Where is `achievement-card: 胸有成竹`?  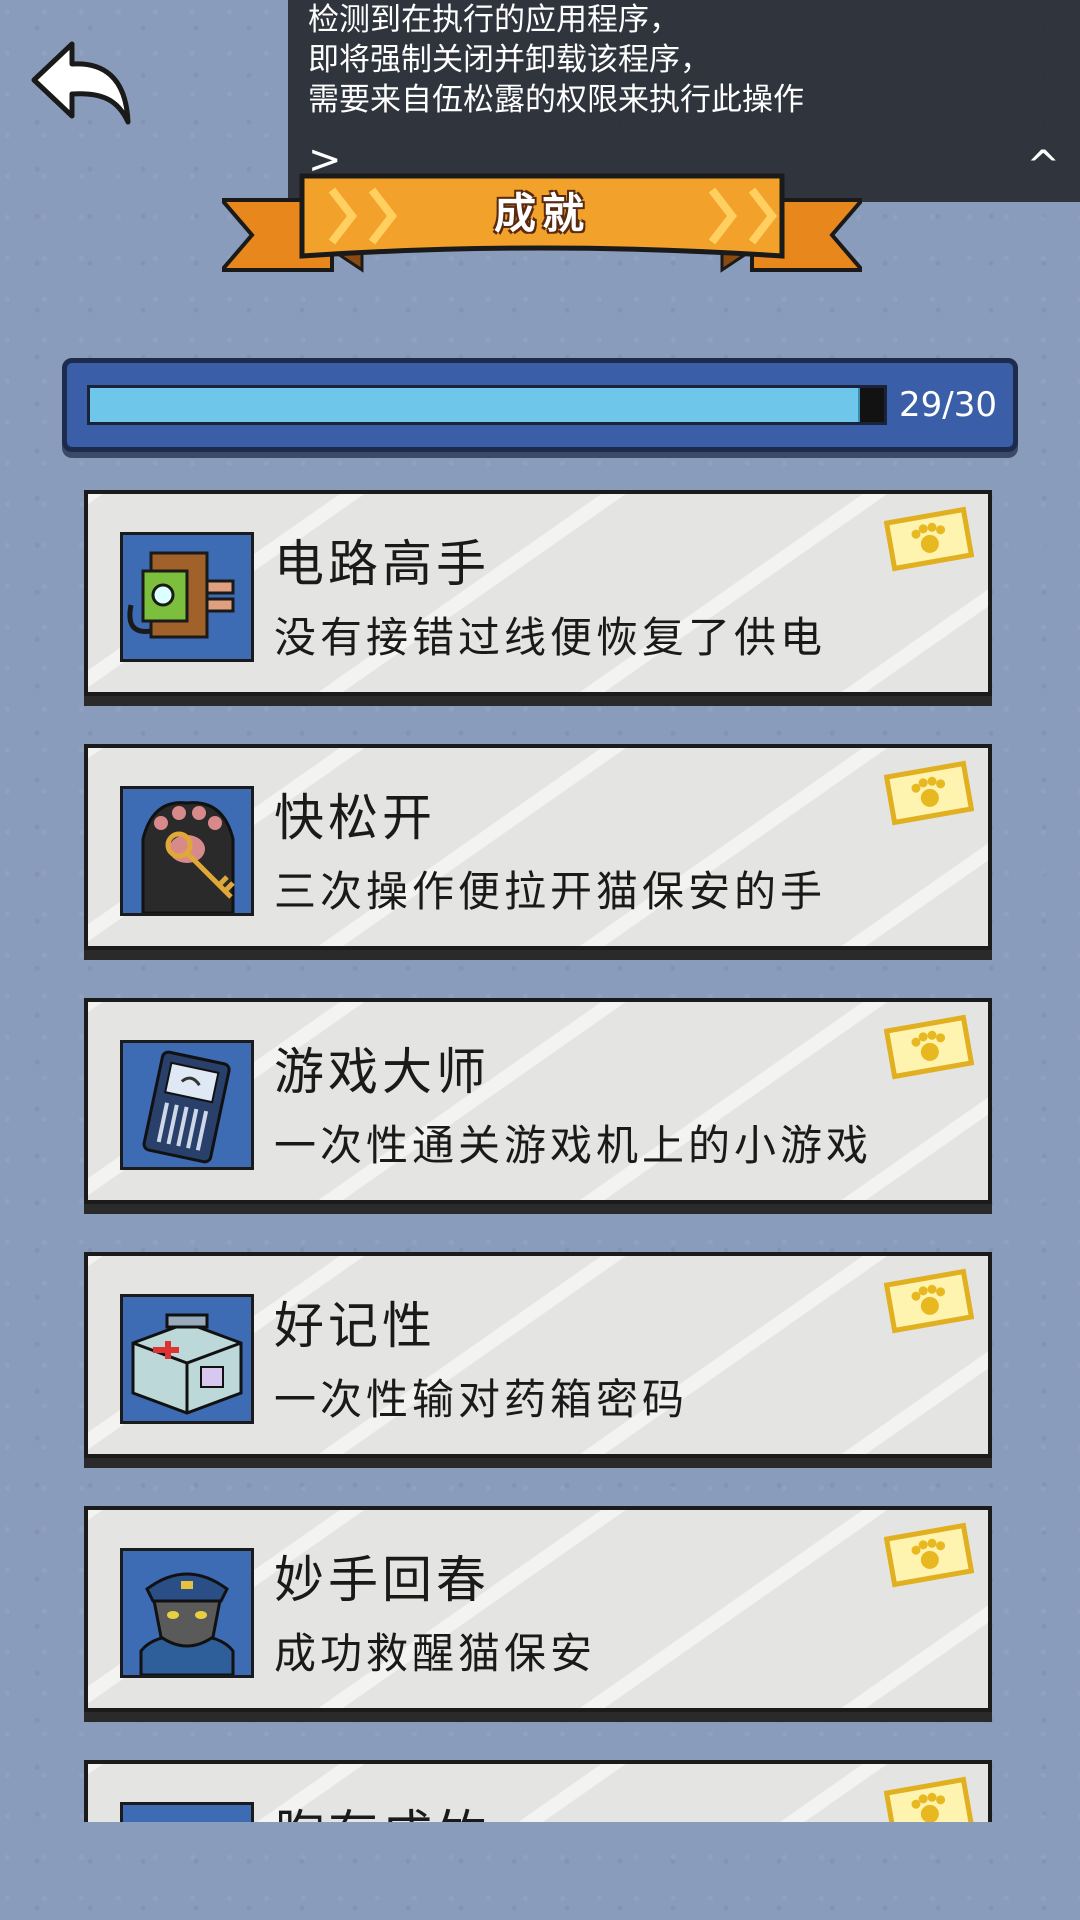
achievement-card: 胸有成竹 is located at coordinates (538, 1791).